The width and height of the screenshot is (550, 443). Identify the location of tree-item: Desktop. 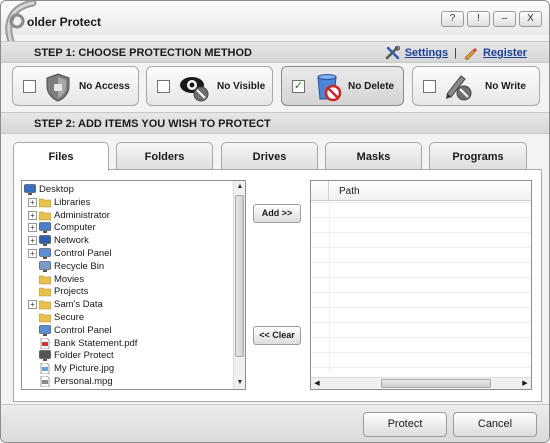
(49, 189).